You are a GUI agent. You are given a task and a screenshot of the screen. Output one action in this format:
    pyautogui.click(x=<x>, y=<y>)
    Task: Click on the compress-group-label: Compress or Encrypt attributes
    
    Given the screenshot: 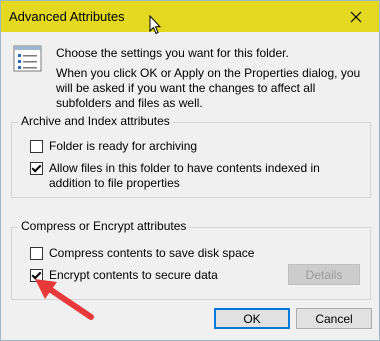 What is the action you would take?
    pyautogui.click(x=104, y=226)
    